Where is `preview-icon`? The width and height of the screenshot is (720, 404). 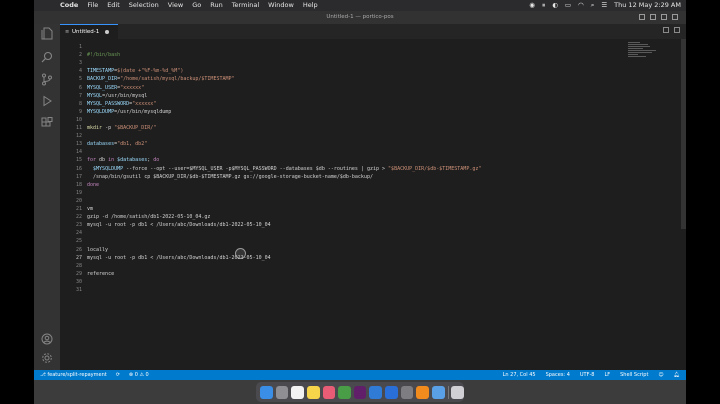
preview-icon is located at coordinates (438, 392).